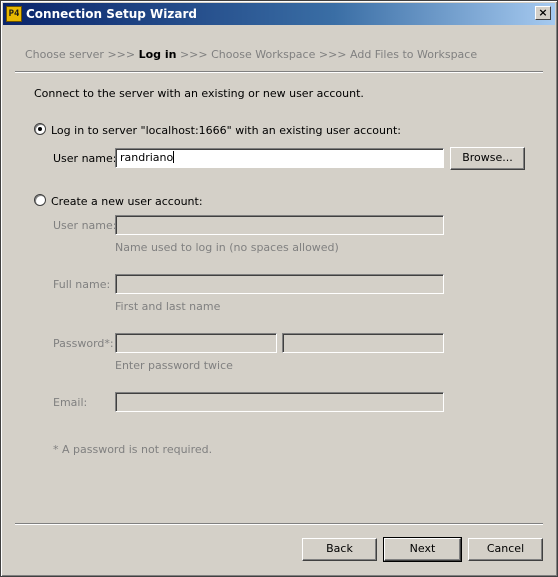  What do you see at coordinates (279, 14) in the screenshot?
I see `title-bar: P4 Connection Setup Wizard ×` at bounding box center [279, 14].